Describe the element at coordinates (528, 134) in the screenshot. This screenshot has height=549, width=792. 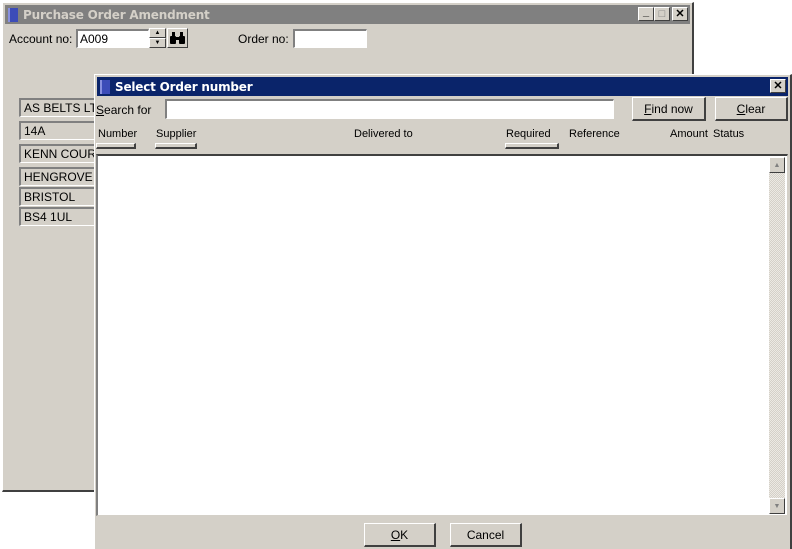
I see `column-header-required: Required` at that location.